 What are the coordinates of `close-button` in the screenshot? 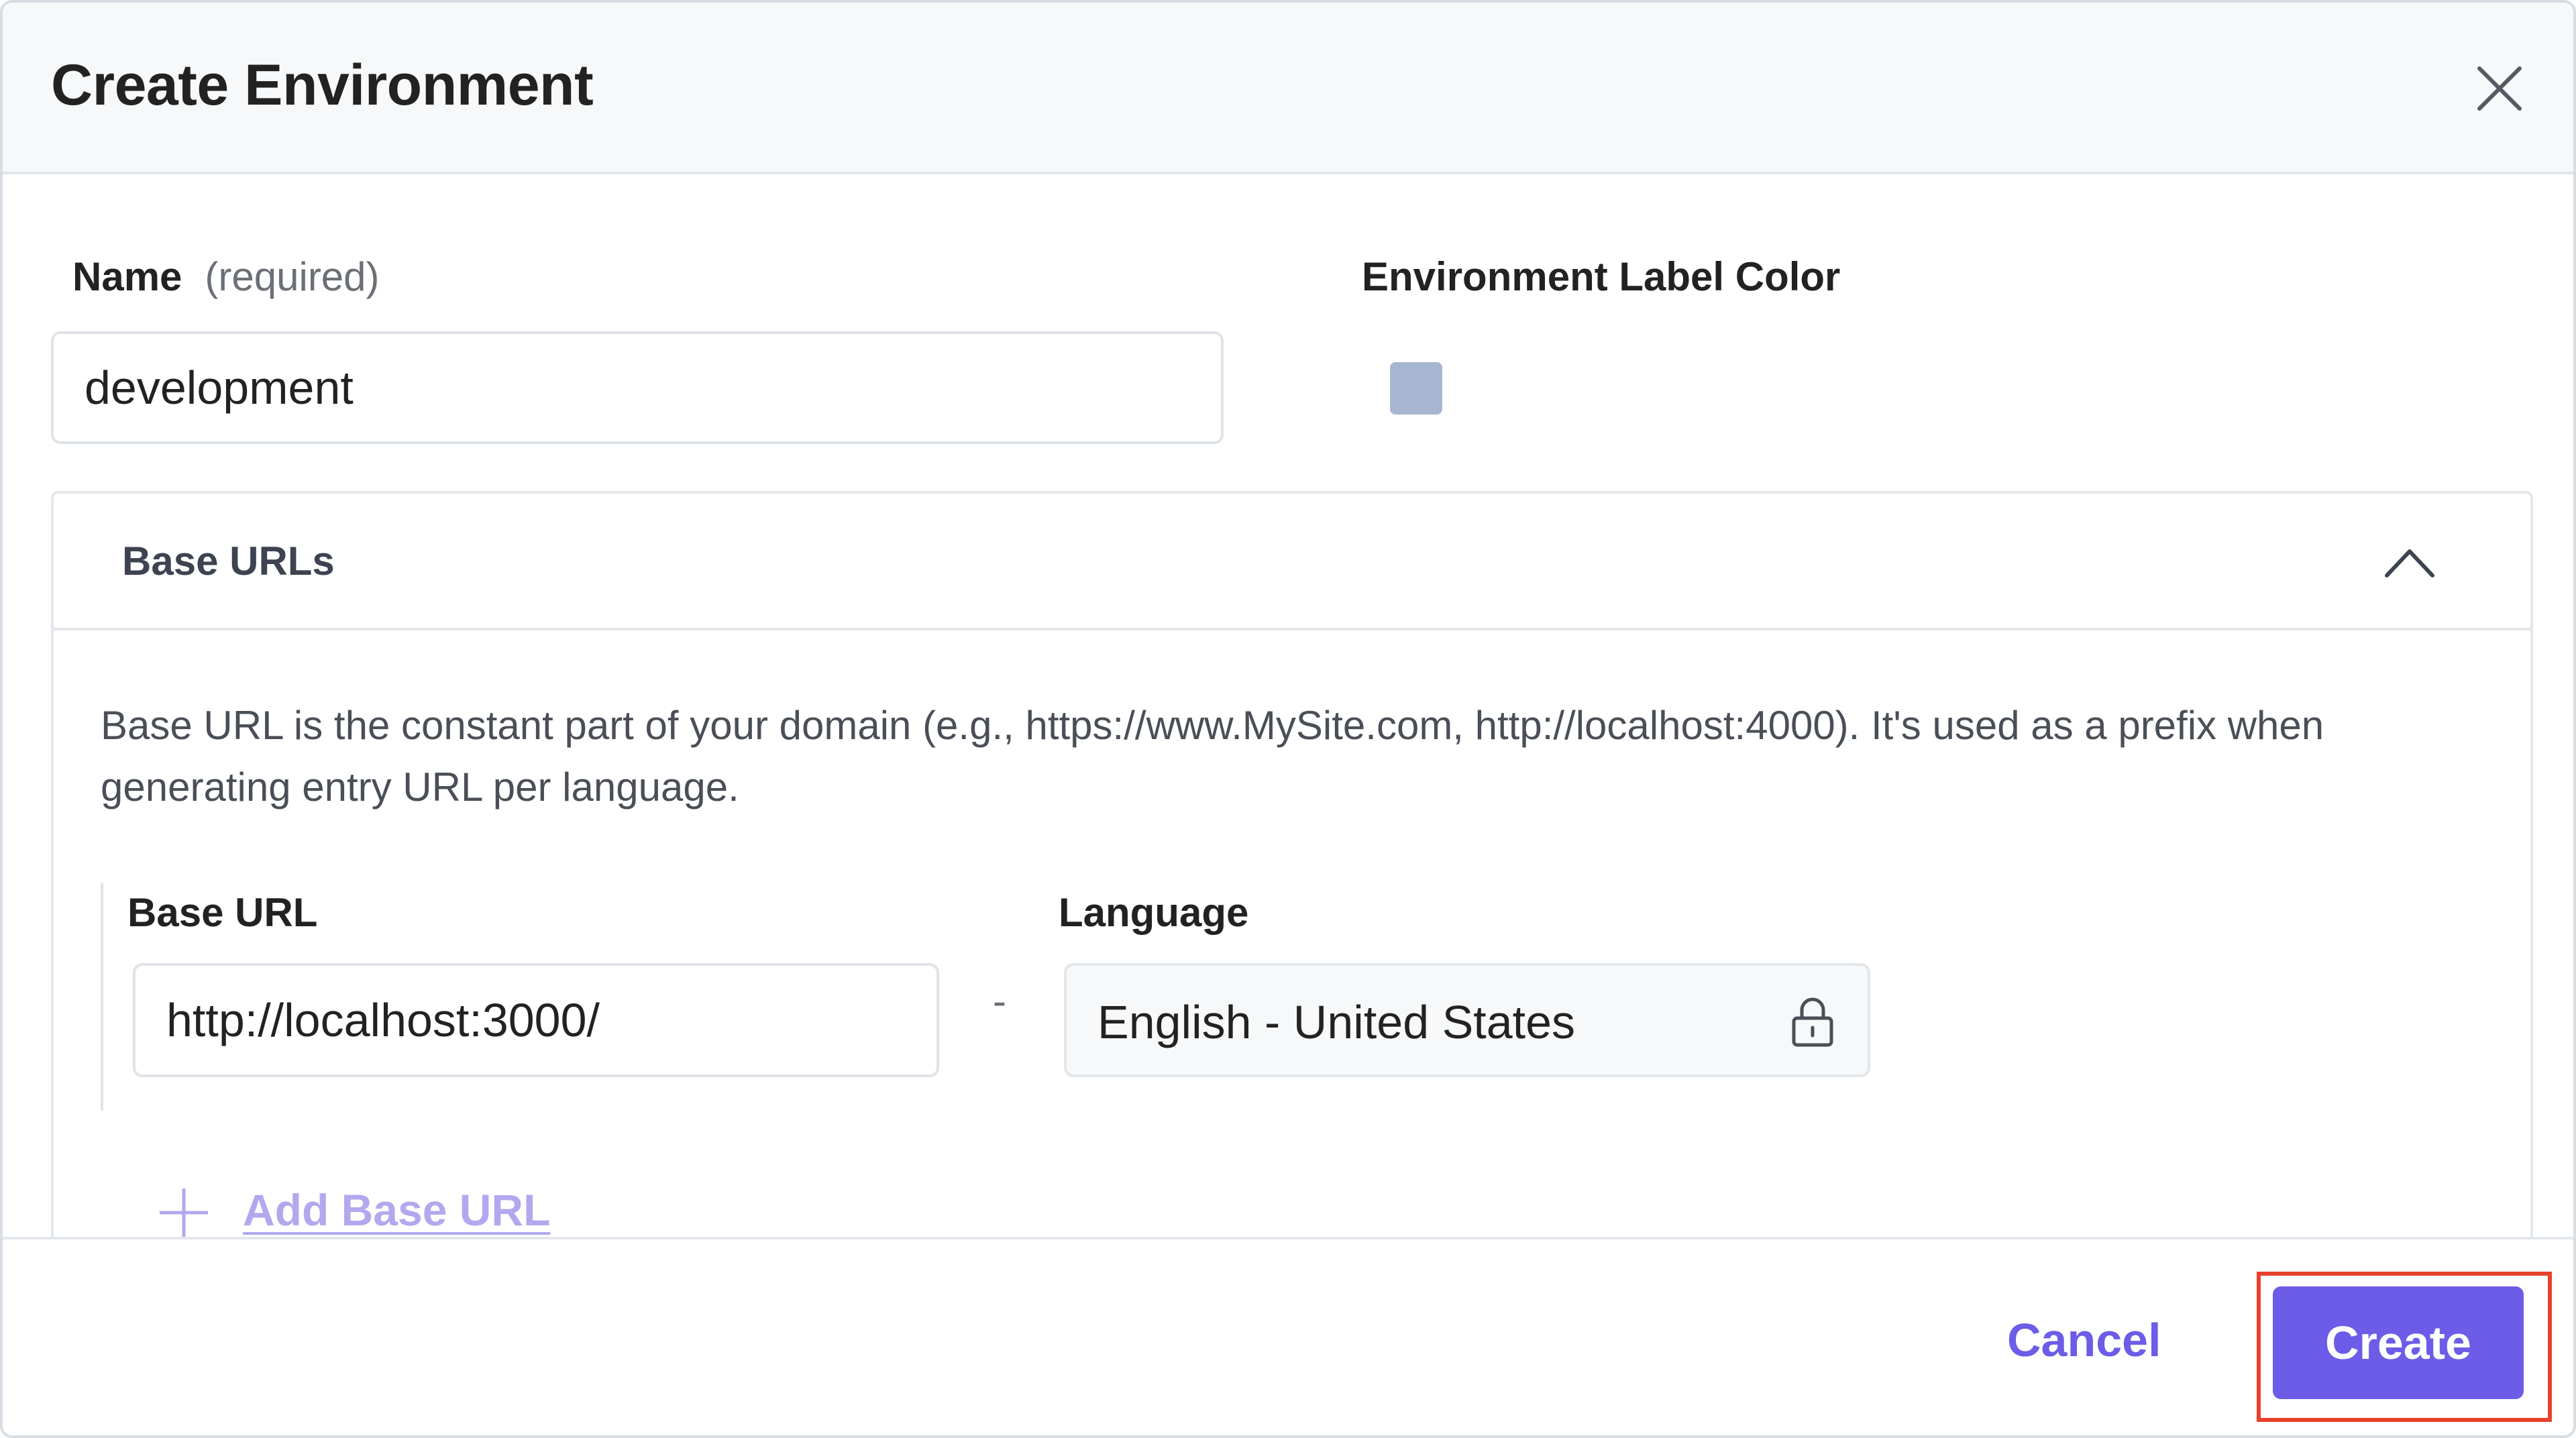 It's located at (2499, 88).